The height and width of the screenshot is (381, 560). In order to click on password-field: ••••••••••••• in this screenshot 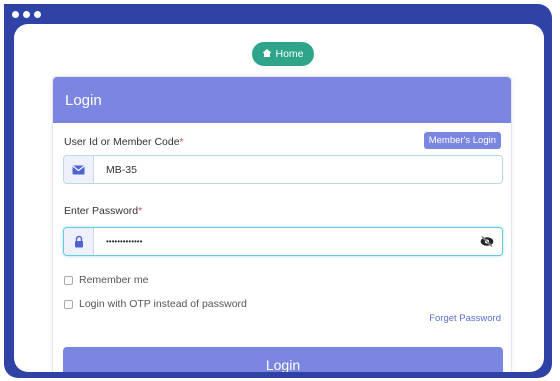, I will do `click(283, 241)`.